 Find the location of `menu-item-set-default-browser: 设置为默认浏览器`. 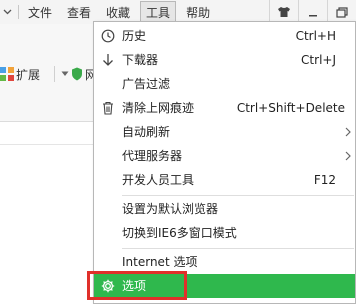

menu-item-set-default-browser: 设置为默认浏览器 is located at coordinates (224, 209).